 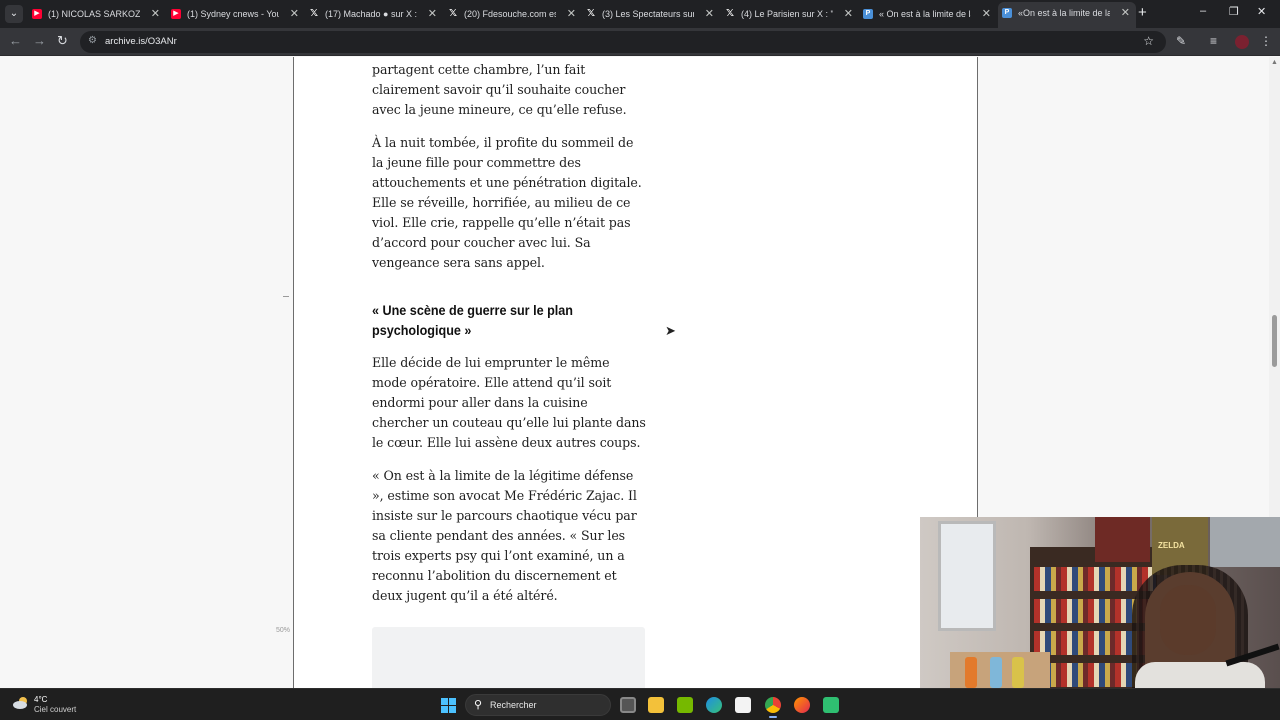 I want to click on address-bar: ⚙ archive.is/O3ANr ☆, so click(x=623, y=42).